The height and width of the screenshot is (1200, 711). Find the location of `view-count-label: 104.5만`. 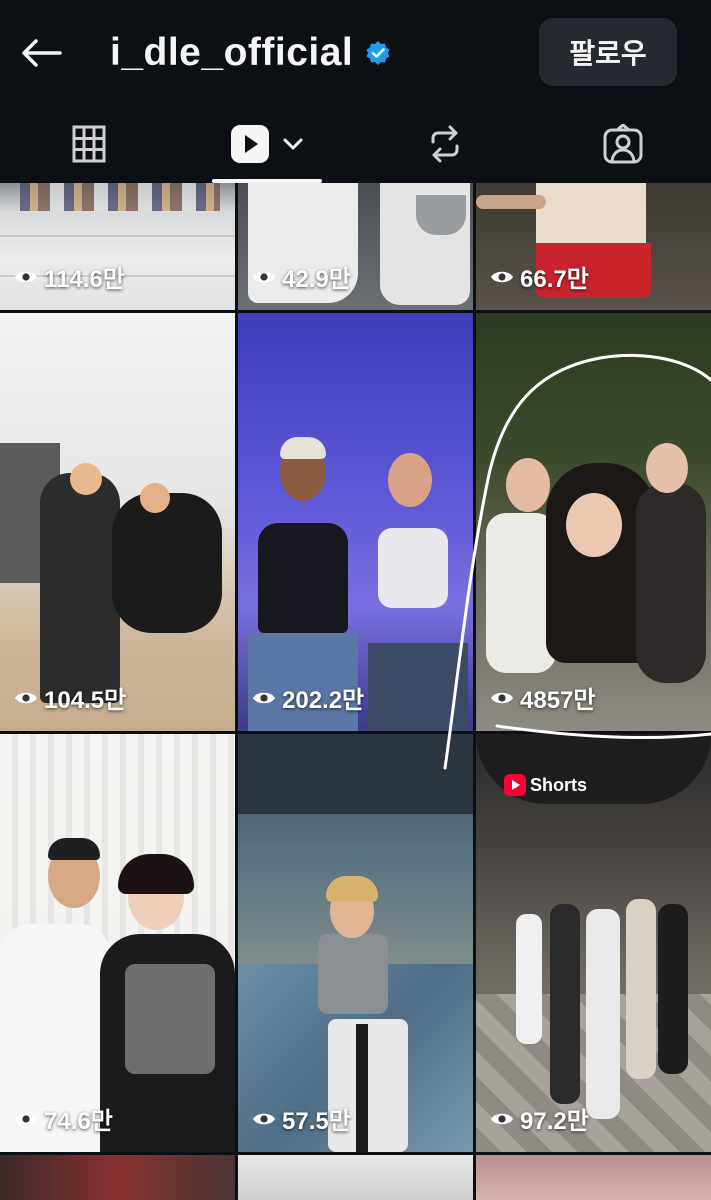

view-count-label: 104.5만 is located at coordinates (85, 700).